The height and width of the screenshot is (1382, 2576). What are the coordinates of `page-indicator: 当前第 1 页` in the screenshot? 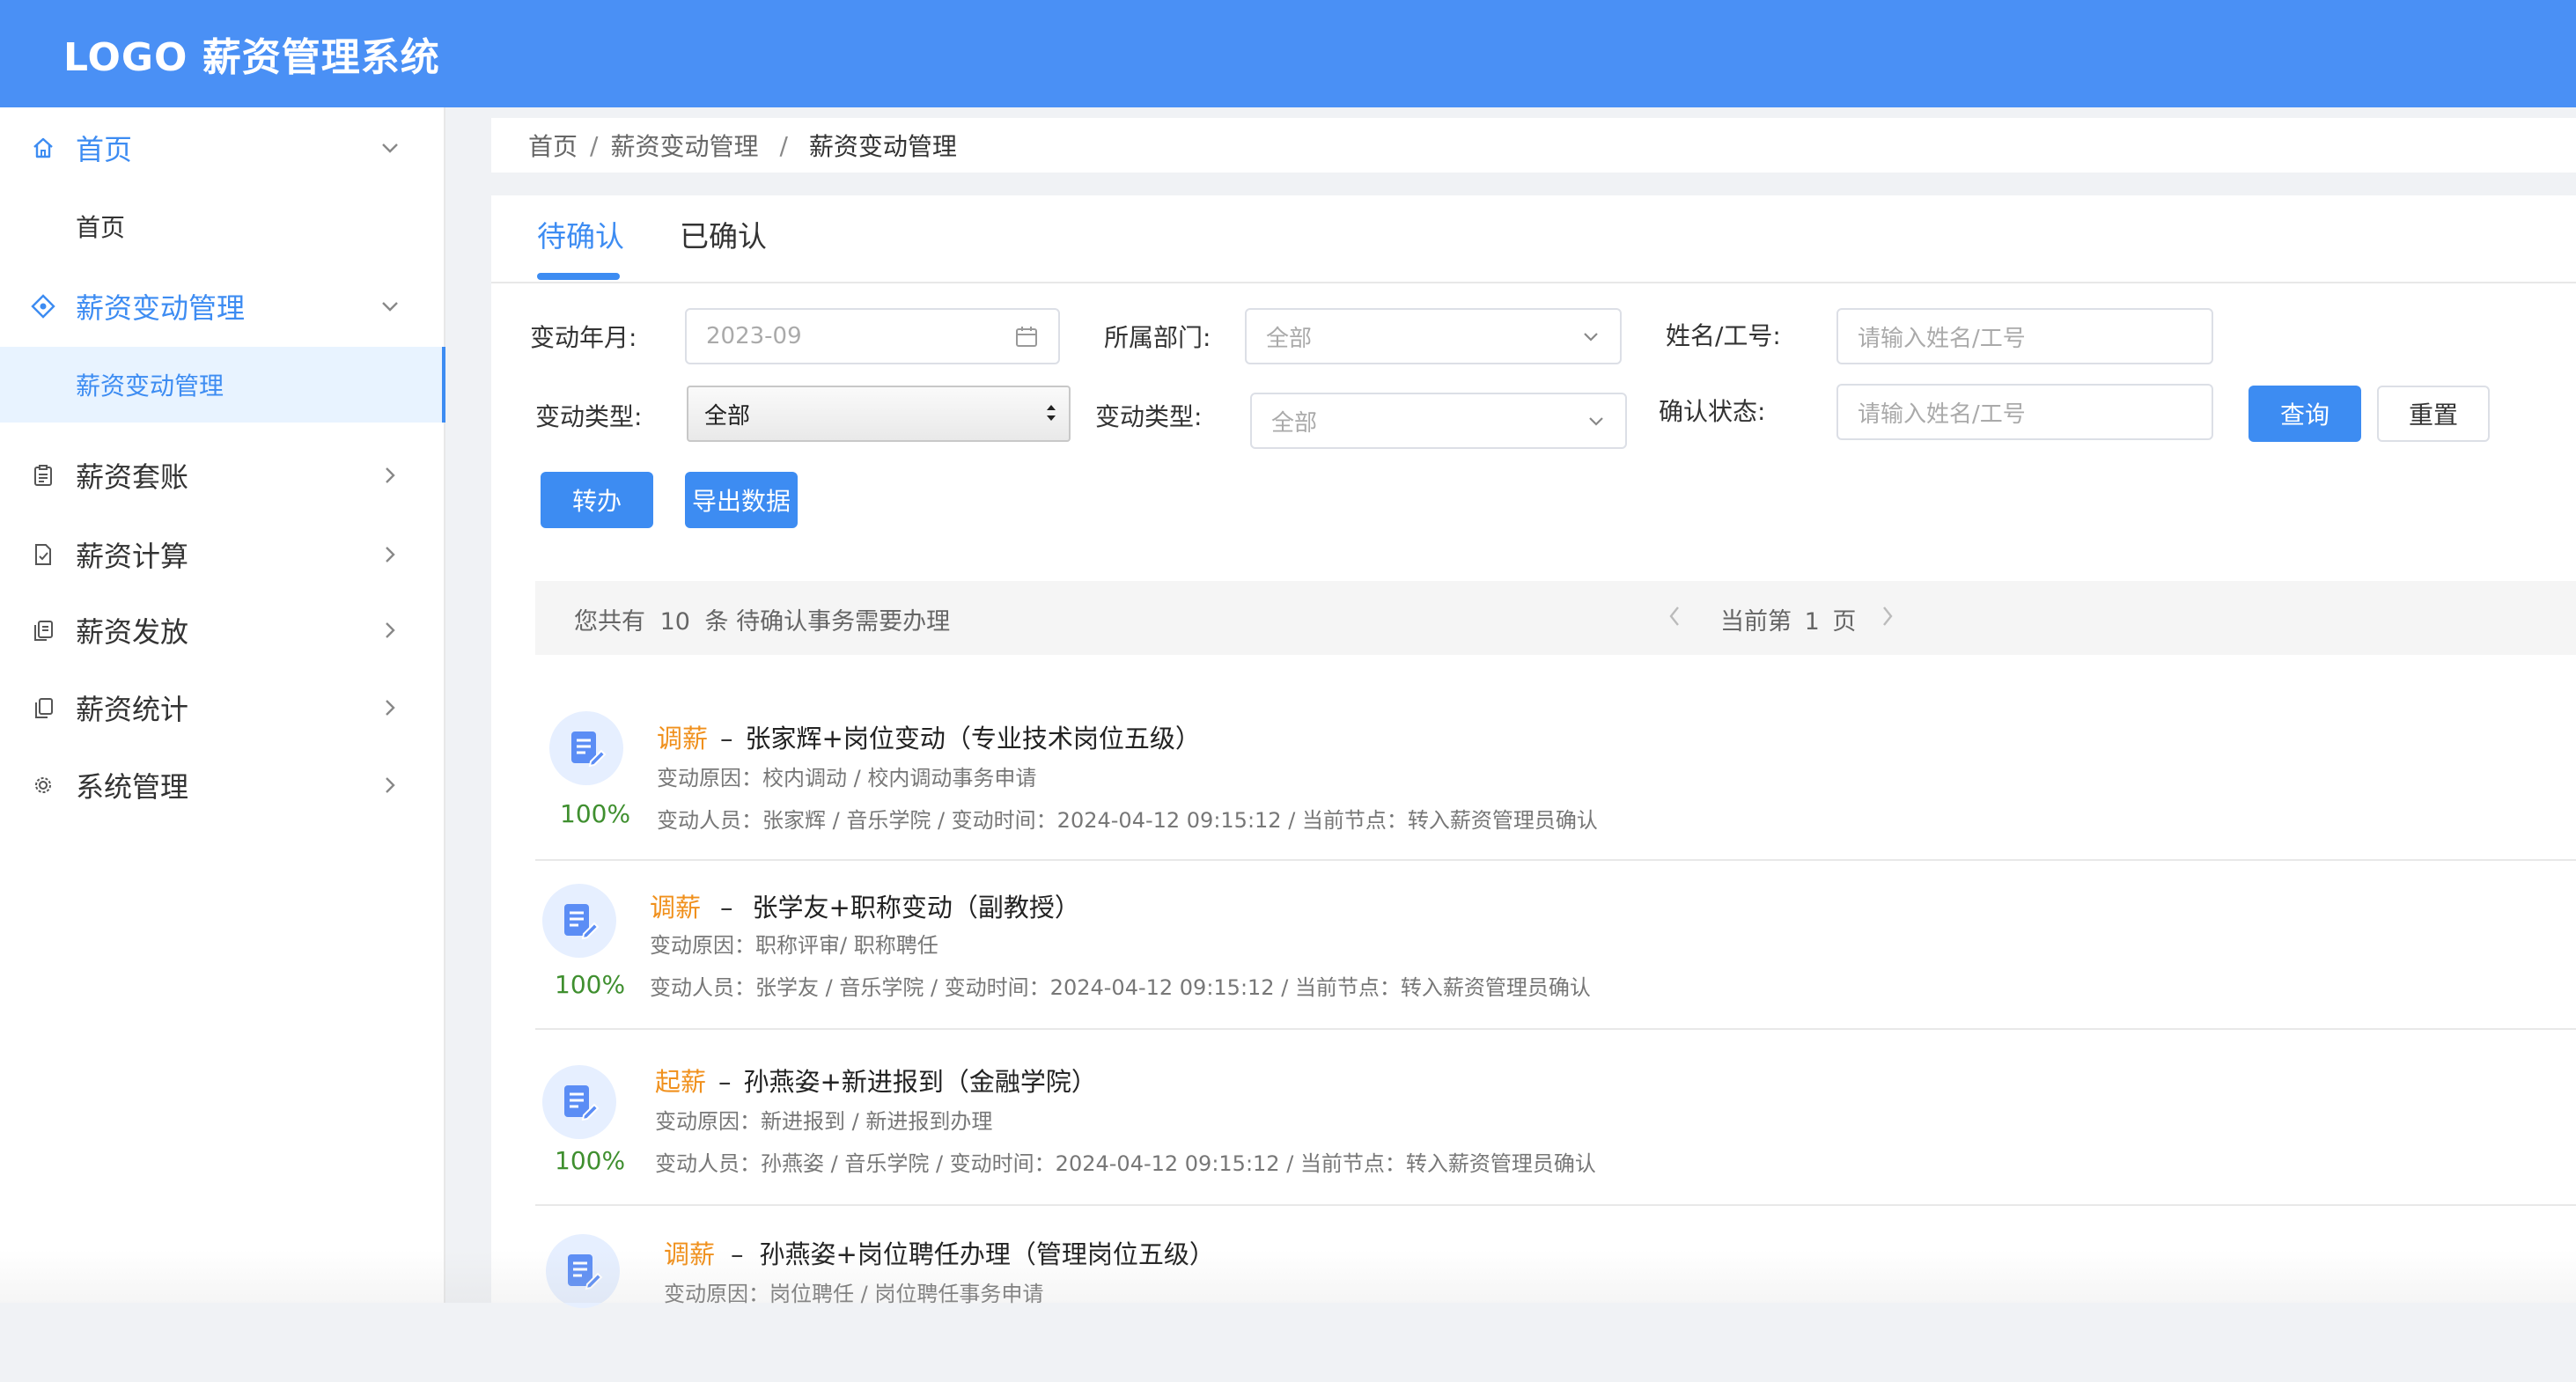 It's located at (1788, 619).